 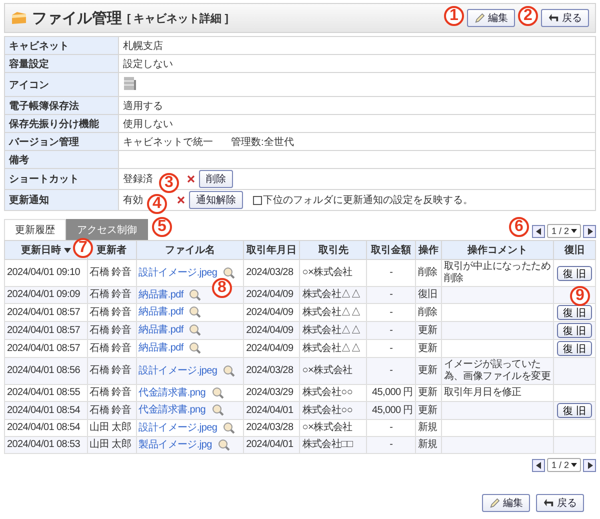 What do you see at coordinates (189, 250) in the screenshot?
I see `column-header: ファイル名` at bounding box center [189, 250].